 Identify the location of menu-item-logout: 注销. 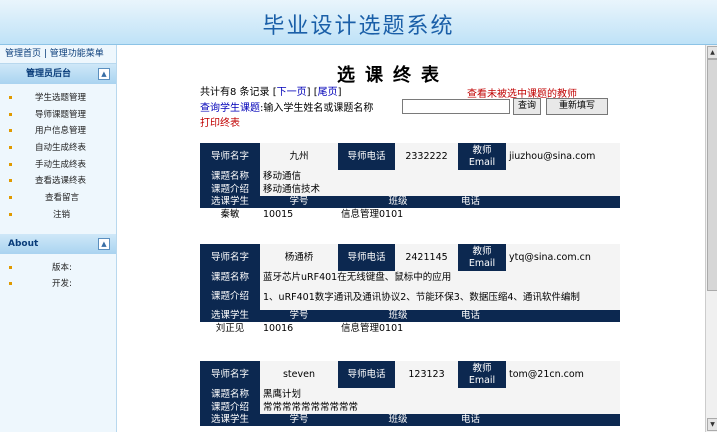
(58, 215).